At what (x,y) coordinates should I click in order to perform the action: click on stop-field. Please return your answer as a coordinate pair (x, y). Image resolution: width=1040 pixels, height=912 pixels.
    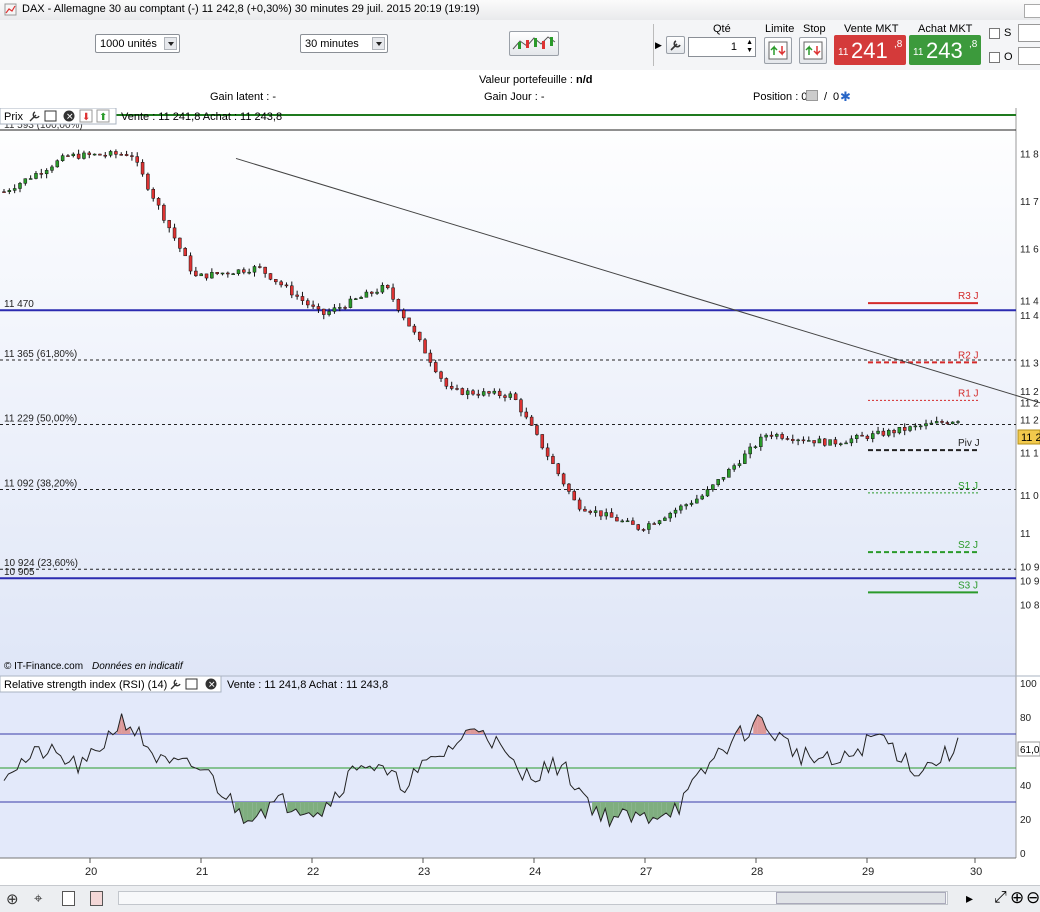
    Looking at the image, I should click on (1029, 33).